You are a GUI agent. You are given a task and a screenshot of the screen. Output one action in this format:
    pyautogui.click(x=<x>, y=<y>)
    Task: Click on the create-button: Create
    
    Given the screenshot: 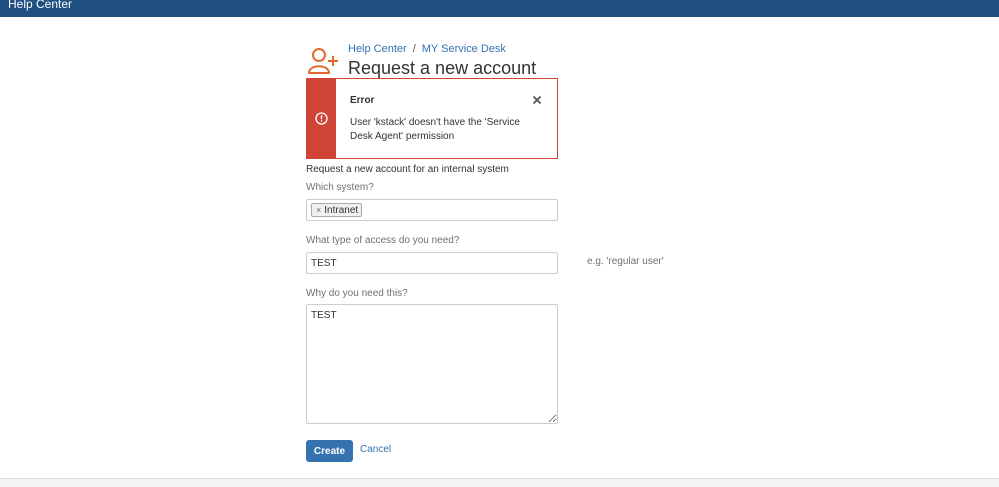 What is the action you would take?
    pyautogui.click(x=329, y=451)
    